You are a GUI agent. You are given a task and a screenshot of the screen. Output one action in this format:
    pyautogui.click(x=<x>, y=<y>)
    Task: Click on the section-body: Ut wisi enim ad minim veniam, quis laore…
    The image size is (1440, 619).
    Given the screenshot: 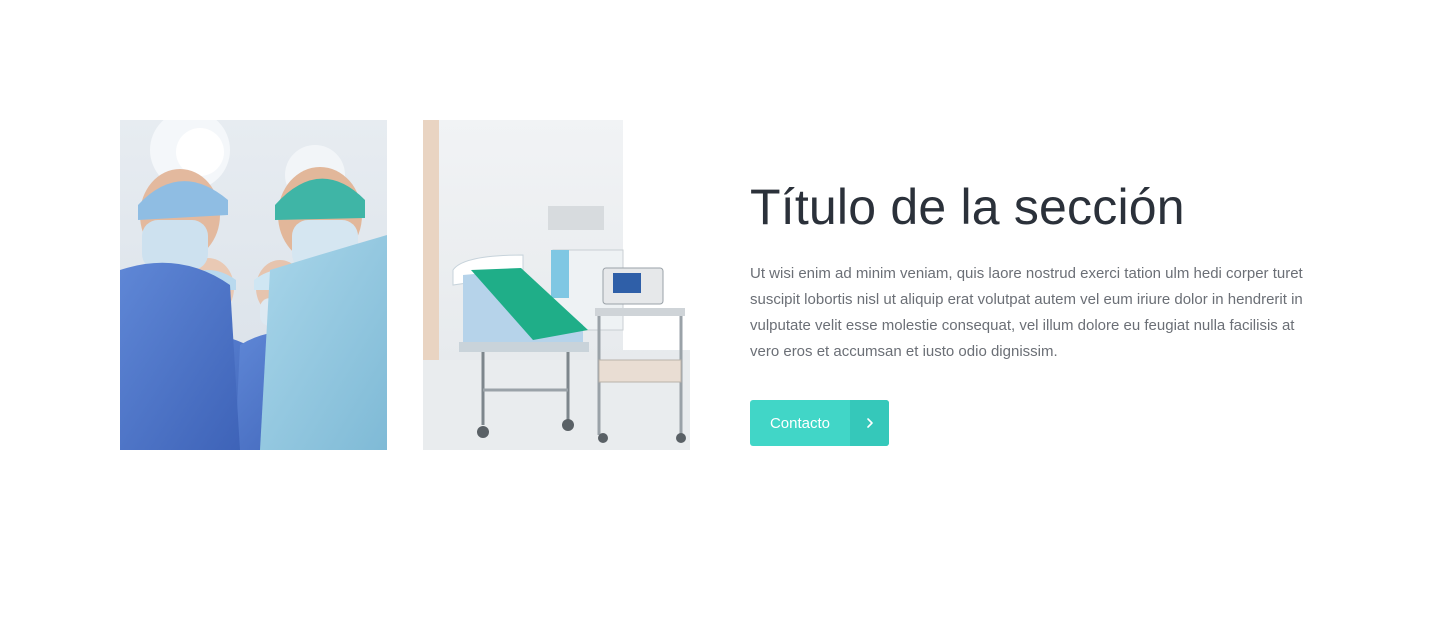 What is the action you would take?
    pyautogui.click(x=1026, y=312)
    